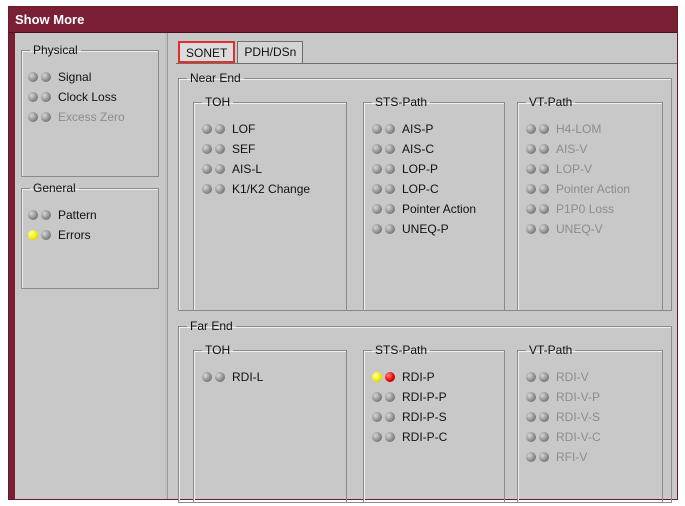 The image size is (685, 506). I want to click on general-group: General Pattern Errors, so click(90, 235).